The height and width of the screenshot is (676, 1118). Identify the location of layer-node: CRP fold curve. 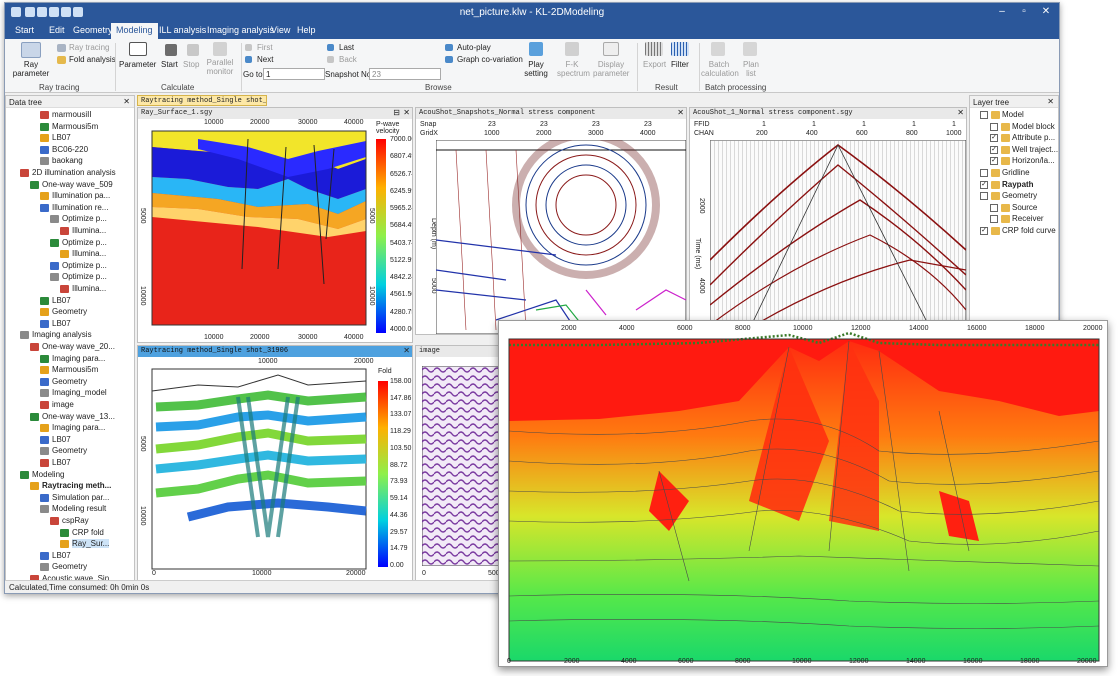
(1029, 230).